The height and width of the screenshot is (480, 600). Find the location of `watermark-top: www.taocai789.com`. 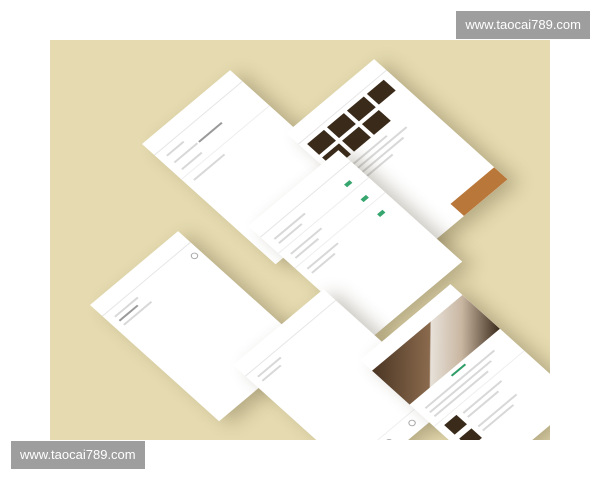

watermark-top: www.taocai789.com is located at coordinates (523, 25).